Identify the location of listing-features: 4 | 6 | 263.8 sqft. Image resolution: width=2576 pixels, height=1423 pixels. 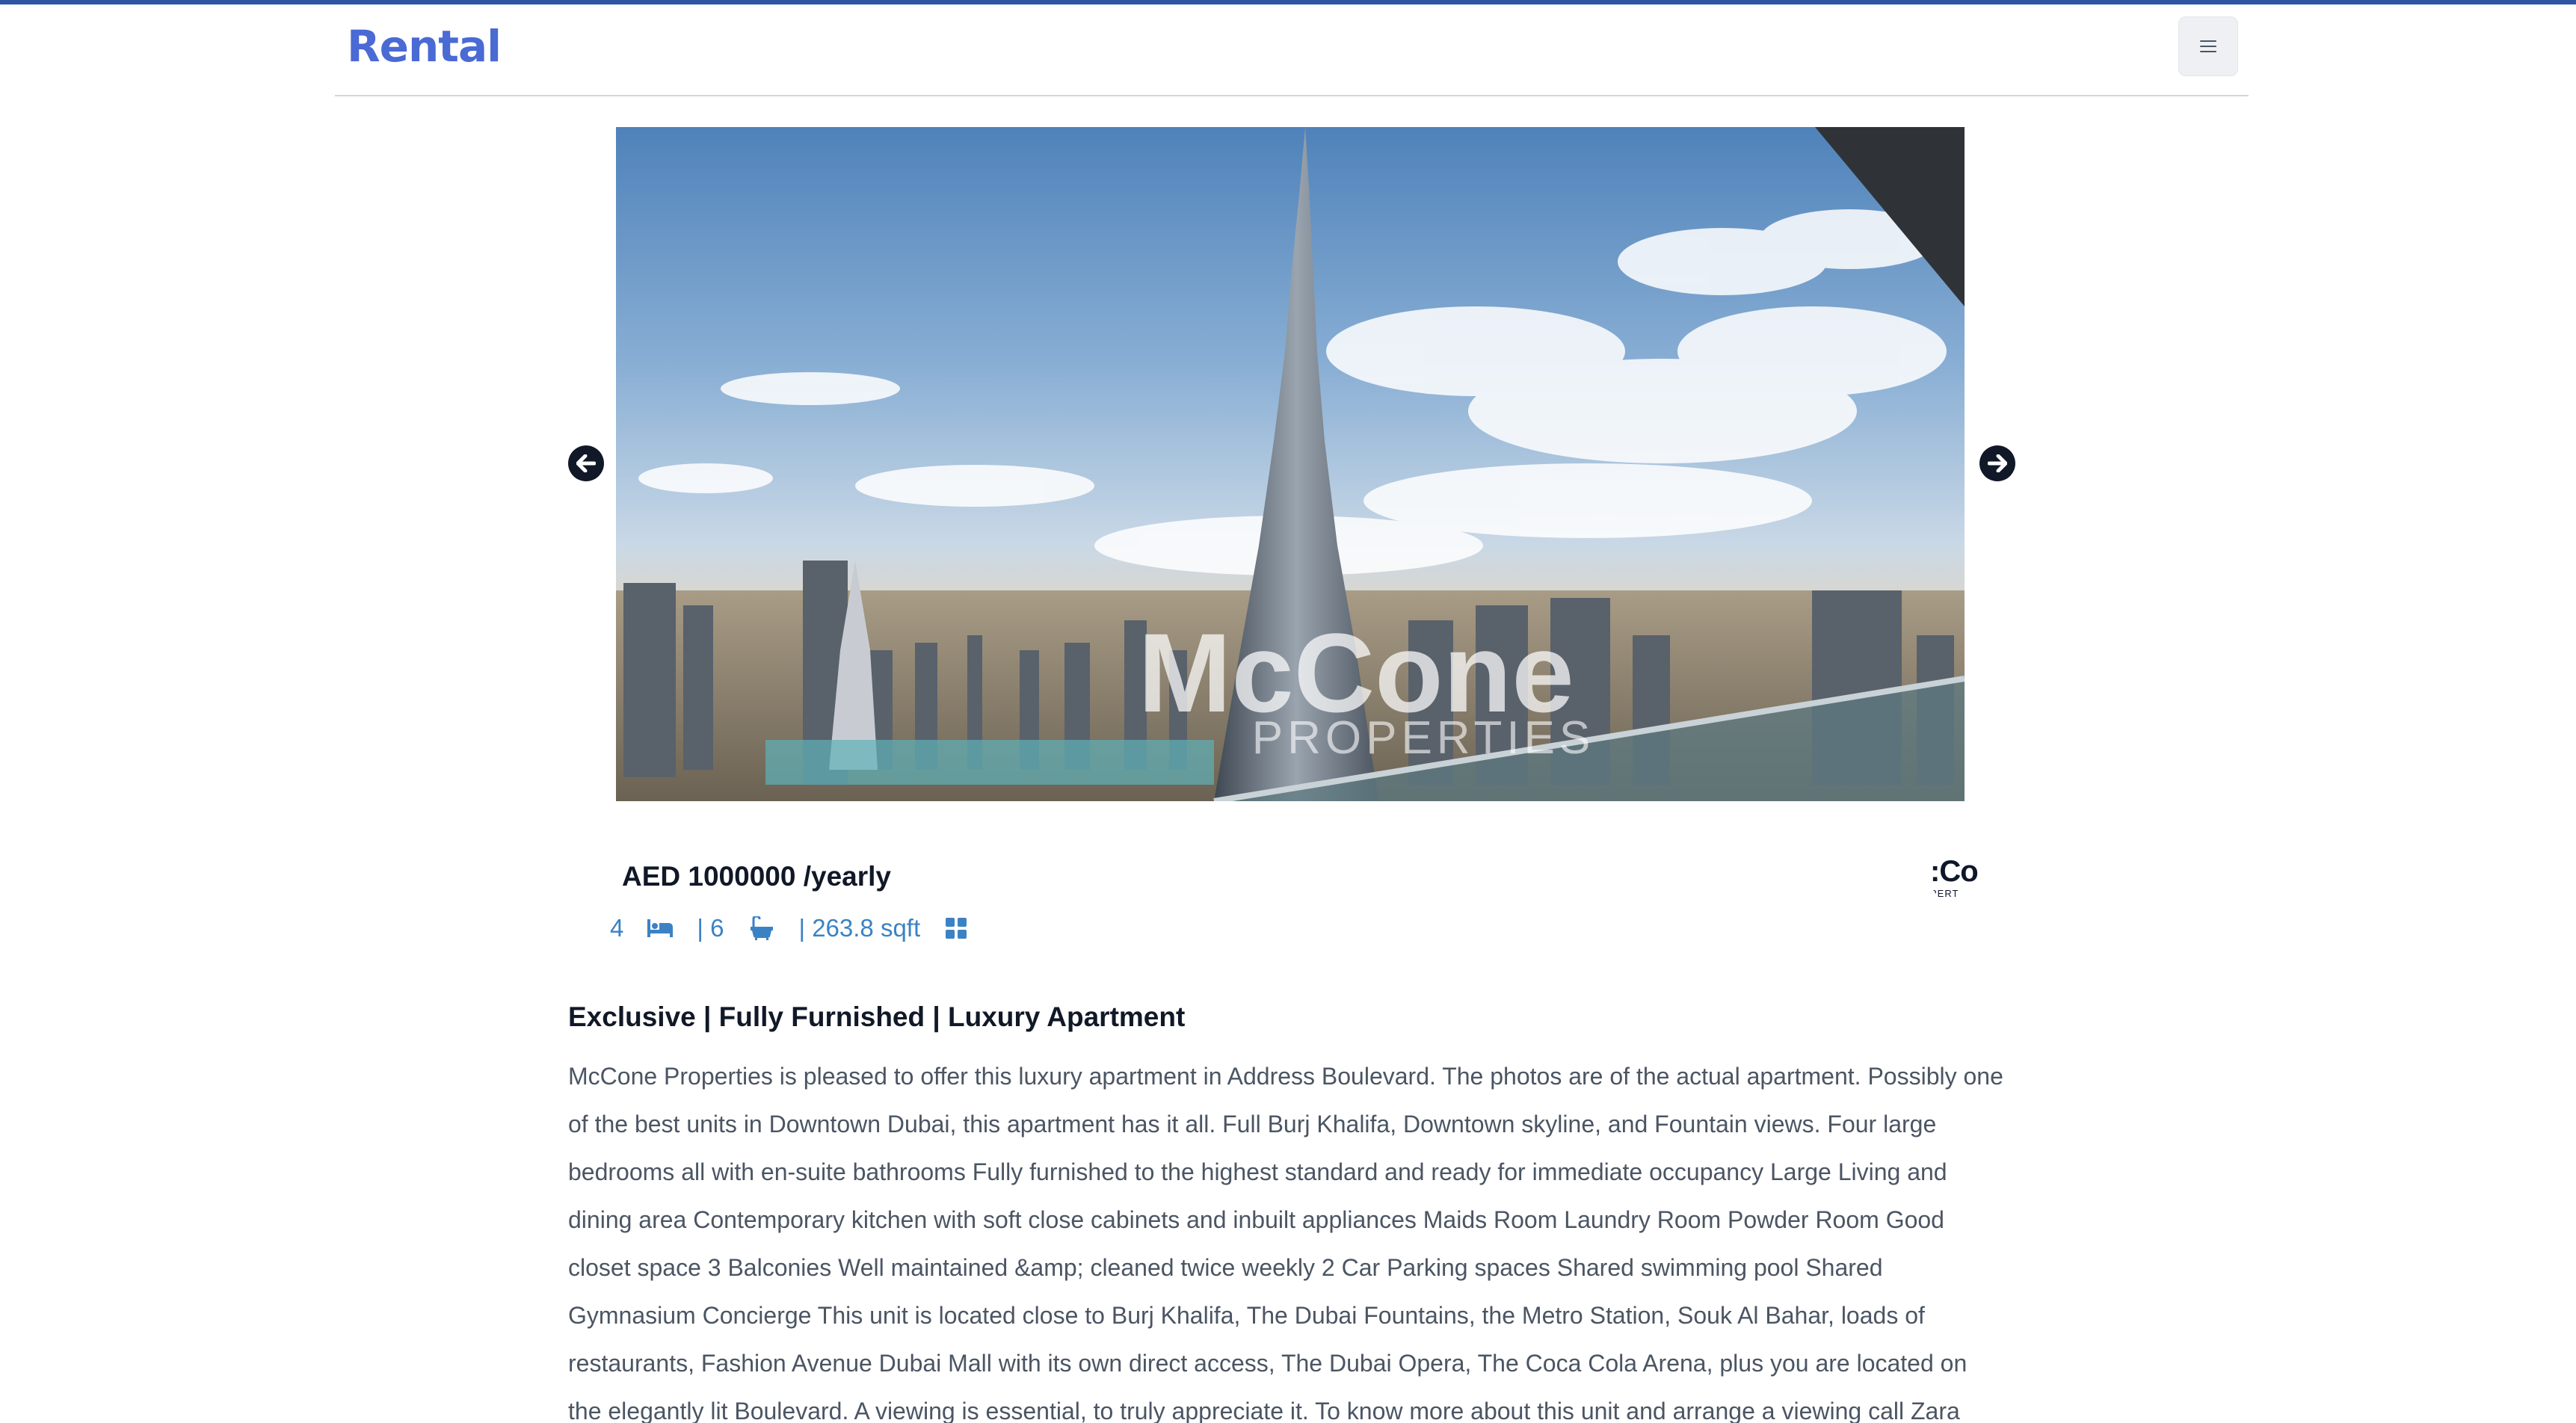
(788, 928).